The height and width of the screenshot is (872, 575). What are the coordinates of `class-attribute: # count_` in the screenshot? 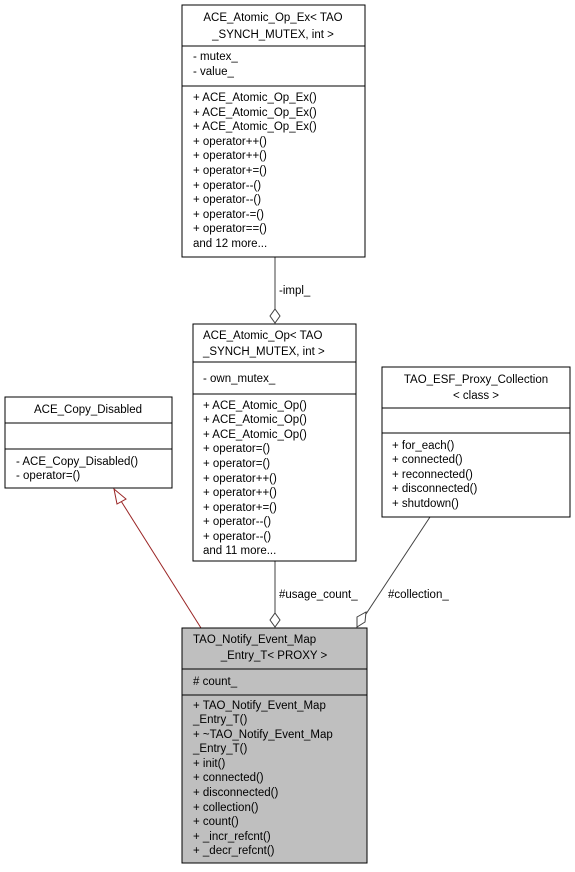 It's located at (215, 682).